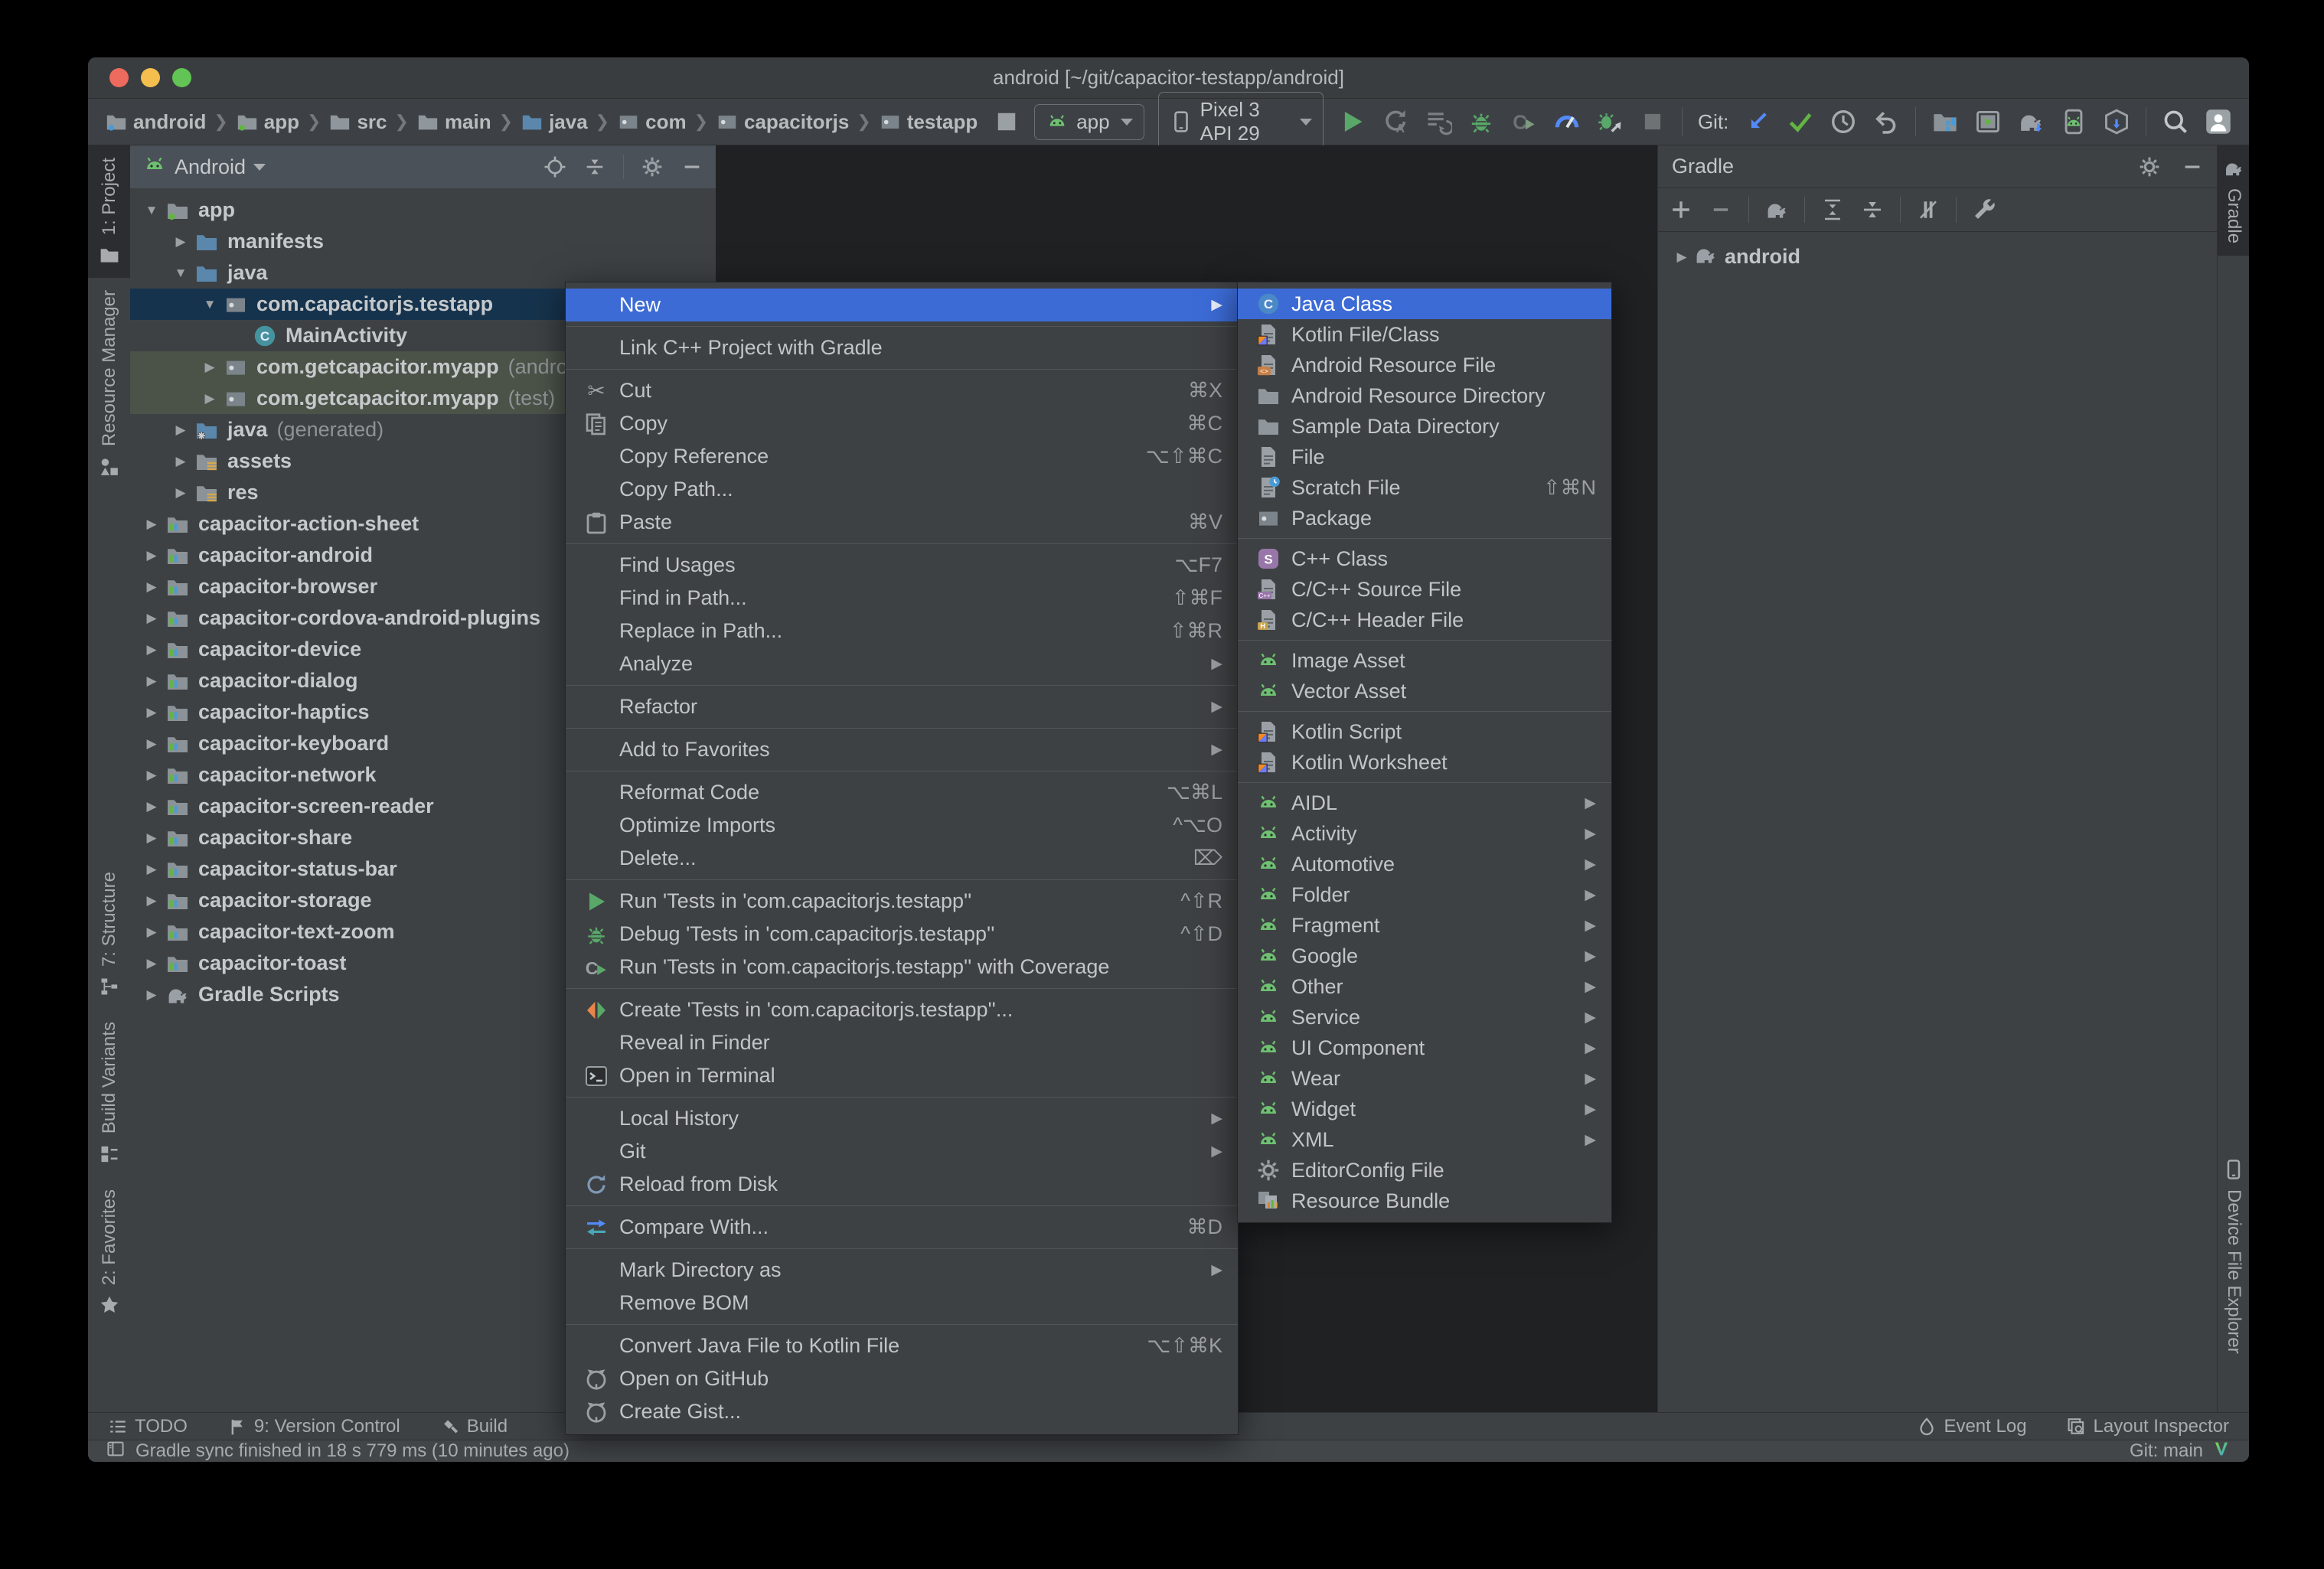 Image resolution: width=2324 pixels, height=1569 pixels. What do you see at coordinates (902, 1184) in the screenshot?
I see `menu-item-reload-from-disk: Reload from Disk` at bounding box center [902, 1184].